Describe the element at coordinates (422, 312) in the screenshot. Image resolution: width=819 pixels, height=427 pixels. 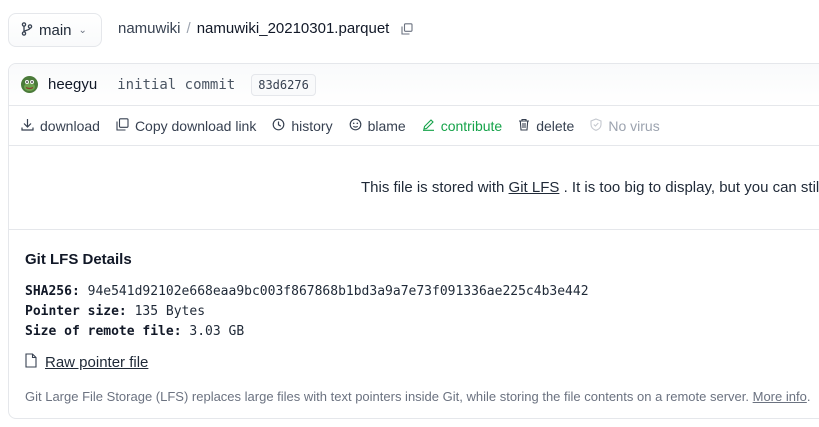
I see `pointer-size-row: Pointer size: 135 Bytes` at that location.